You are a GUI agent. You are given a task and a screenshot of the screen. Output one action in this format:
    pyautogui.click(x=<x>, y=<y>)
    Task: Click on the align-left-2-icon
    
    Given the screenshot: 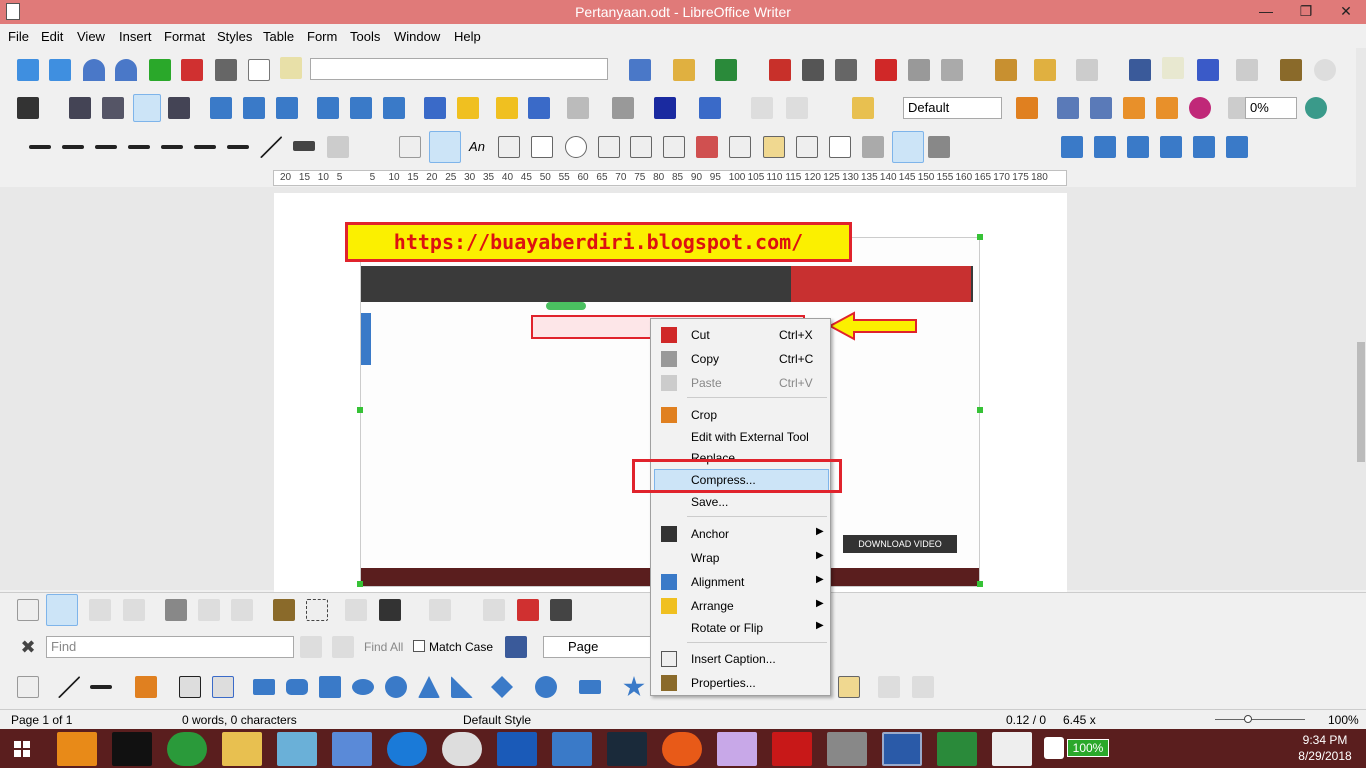 What is the action you would take?
    pyautogui.click(x=1072, y=147)
    